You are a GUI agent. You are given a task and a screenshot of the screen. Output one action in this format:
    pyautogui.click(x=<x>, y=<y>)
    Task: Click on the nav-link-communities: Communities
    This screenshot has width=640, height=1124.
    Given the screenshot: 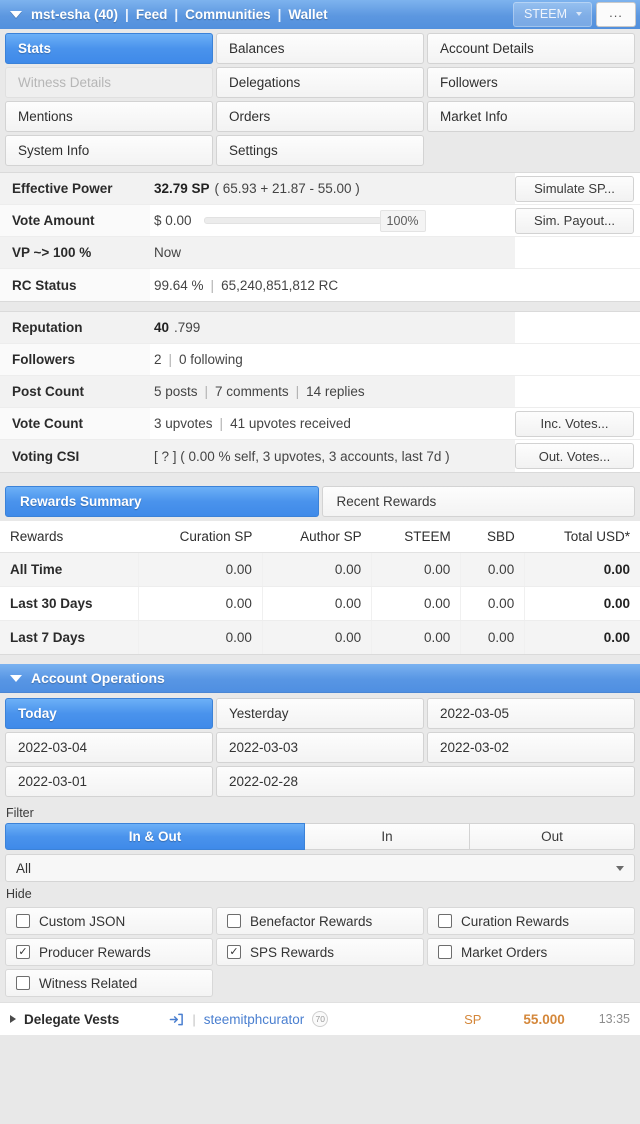 What is the action you would take?
    pyautogui.click(x=228, y=14)
    